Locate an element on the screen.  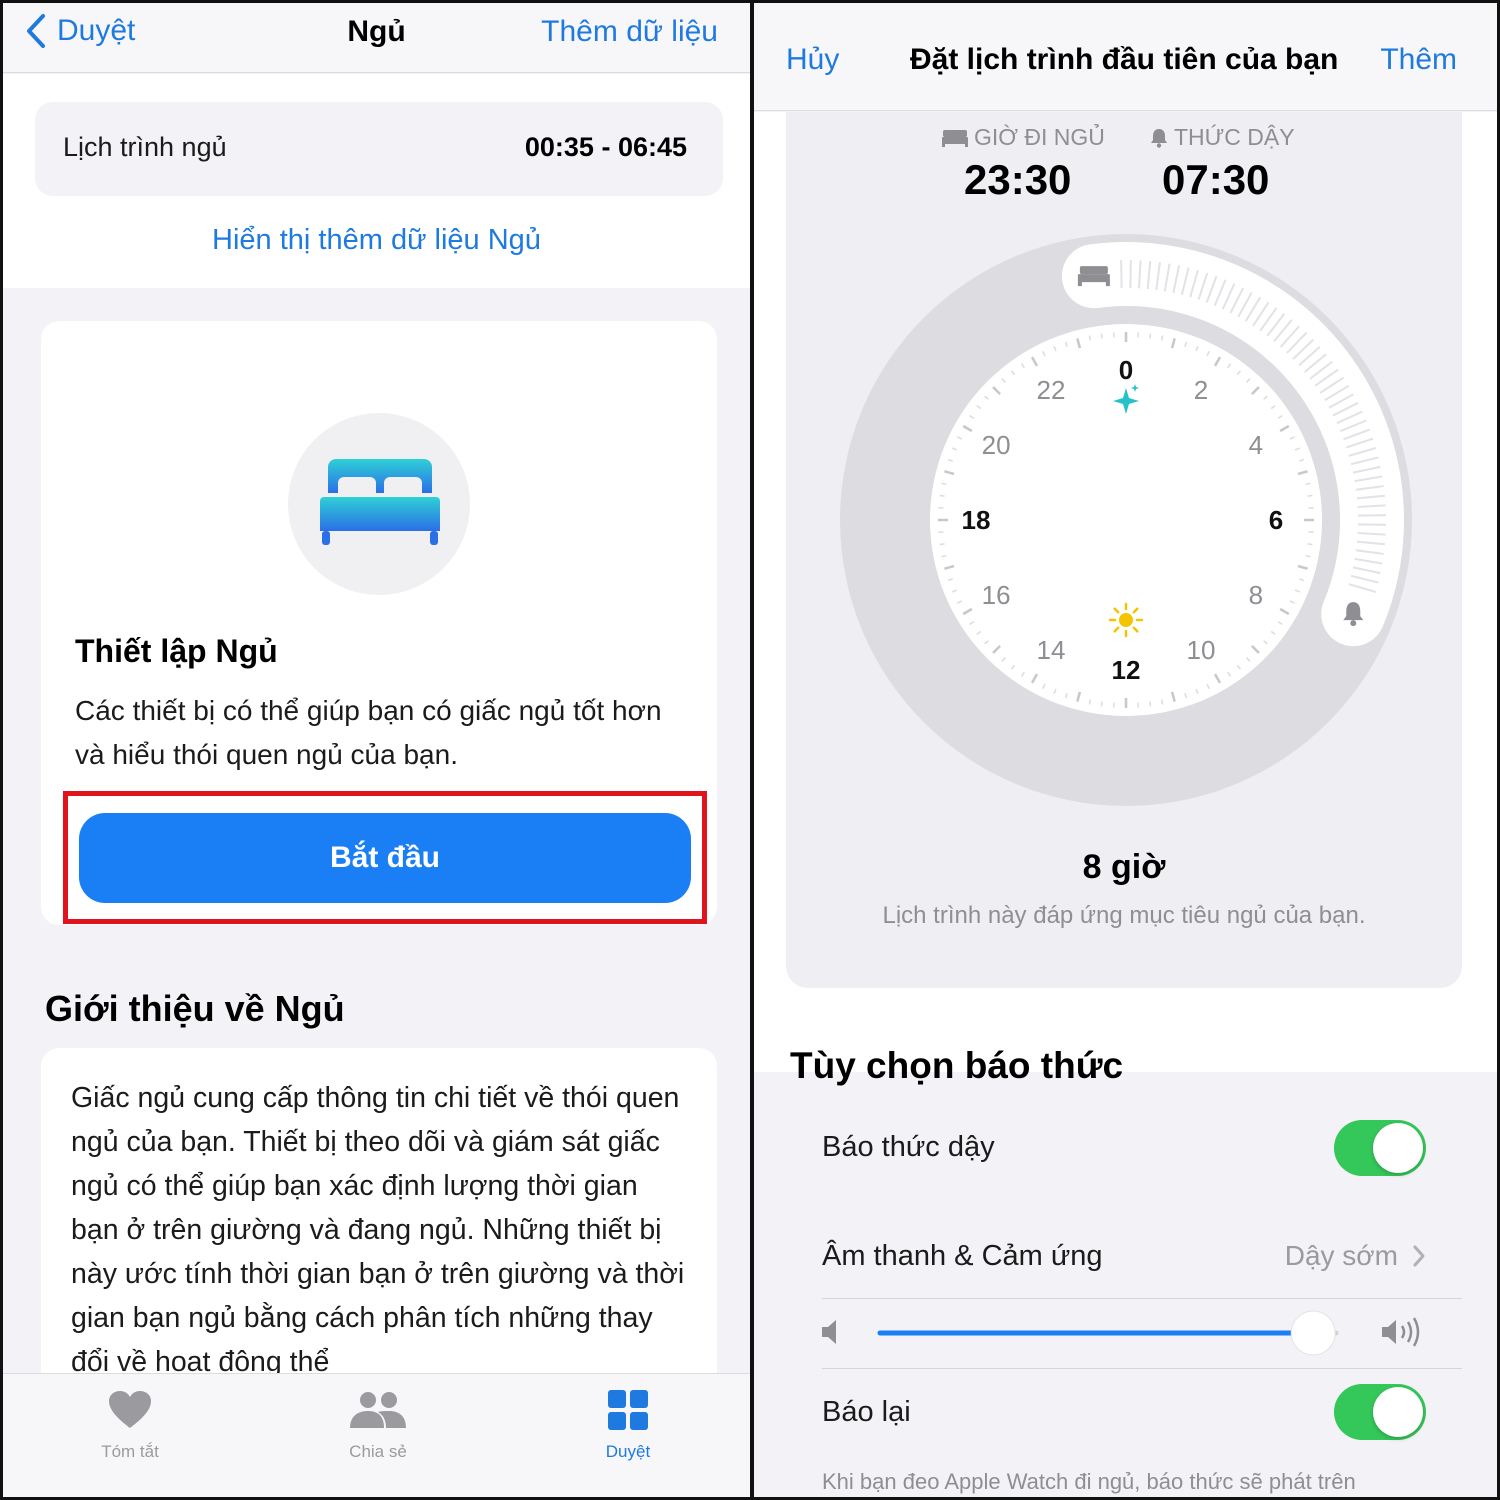
alarm-options-title: Tùy chọn báo thức is located at coordinates (957, 1065).